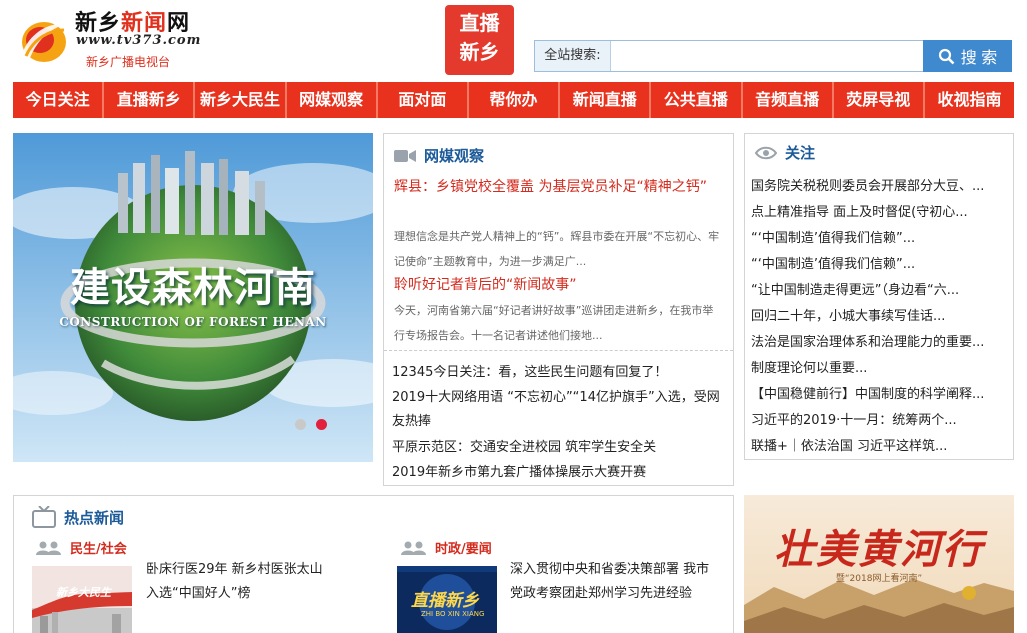 This screenshot has height=633, width=1027. I want to click on nav-item-help-you: 帮你办, so click(515, 100).